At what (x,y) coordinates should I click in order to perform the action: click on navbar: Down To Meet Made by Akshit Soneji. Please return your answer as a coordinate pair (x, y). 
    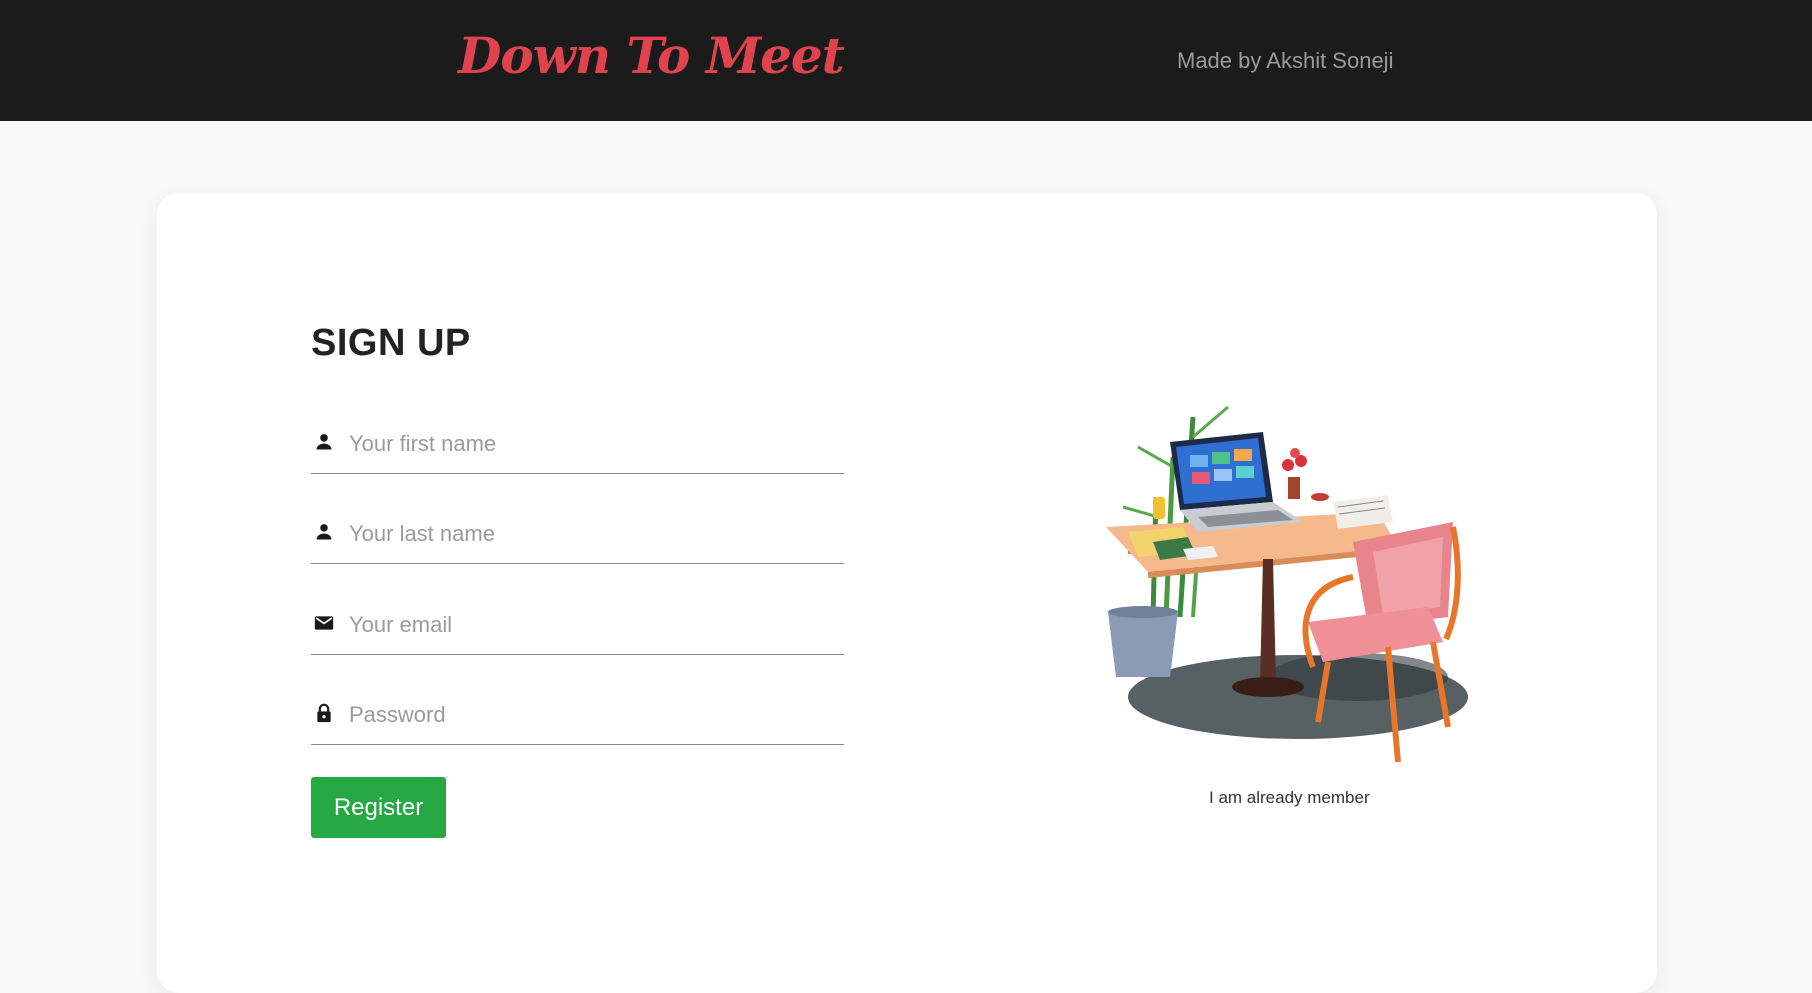
    Looking at the image, I should click on (906, 60).